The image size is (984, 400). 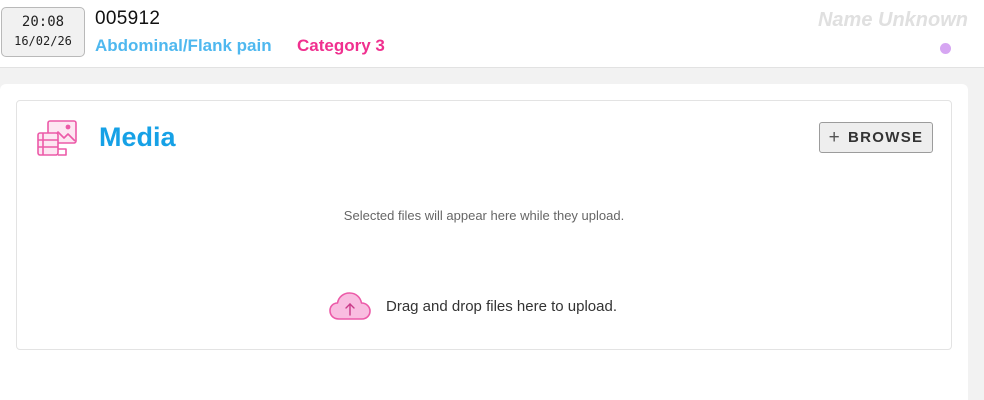 What do you see at coordinates (137, 137) in the screenshot?
I see `media-title: Media` at bounding box center [137, 137].